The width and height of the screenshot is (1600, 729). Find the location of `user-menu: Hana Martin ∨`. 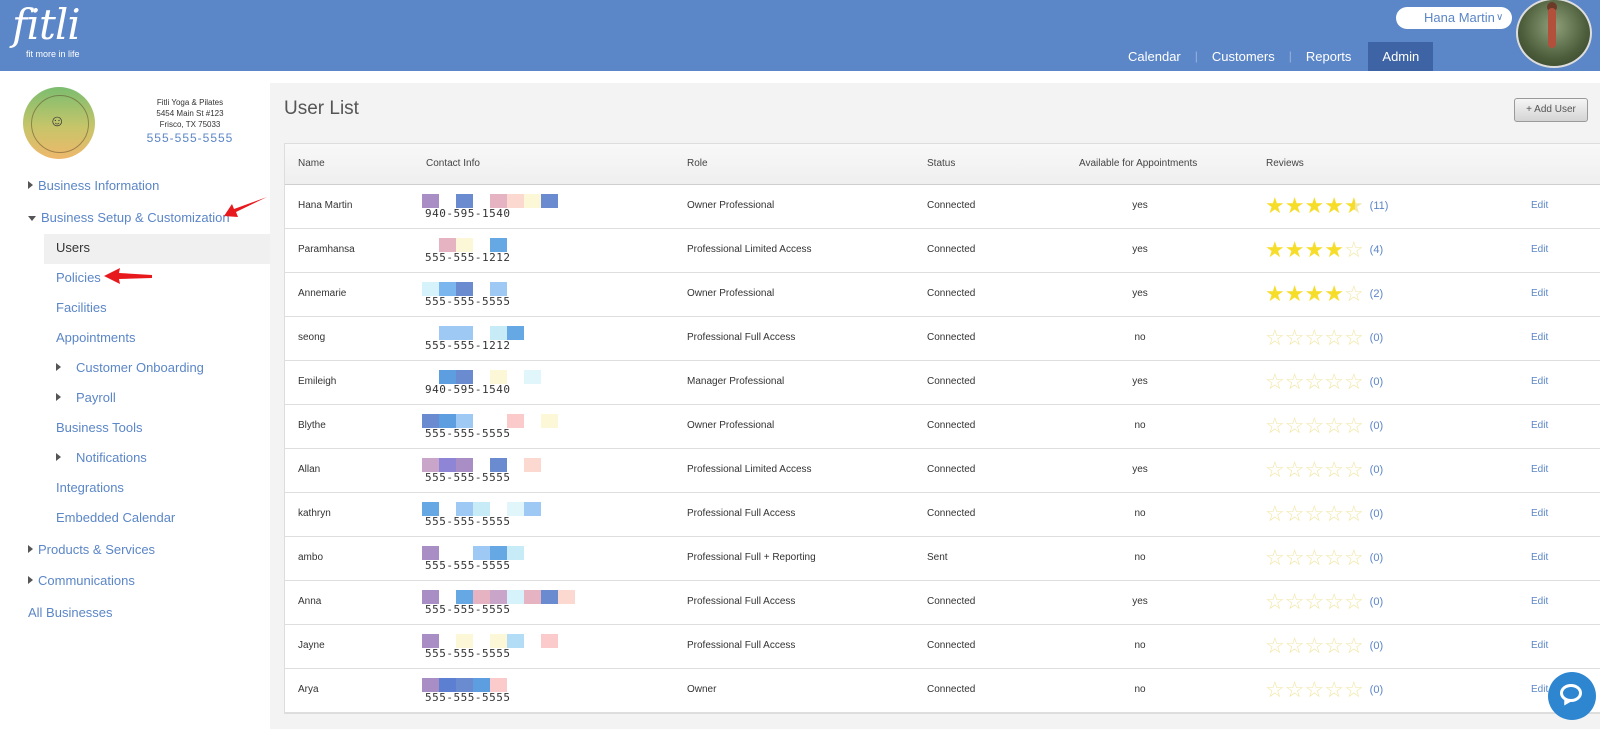

user-menu: Hana Martin ∨ is located at coordinates (1454, 18).